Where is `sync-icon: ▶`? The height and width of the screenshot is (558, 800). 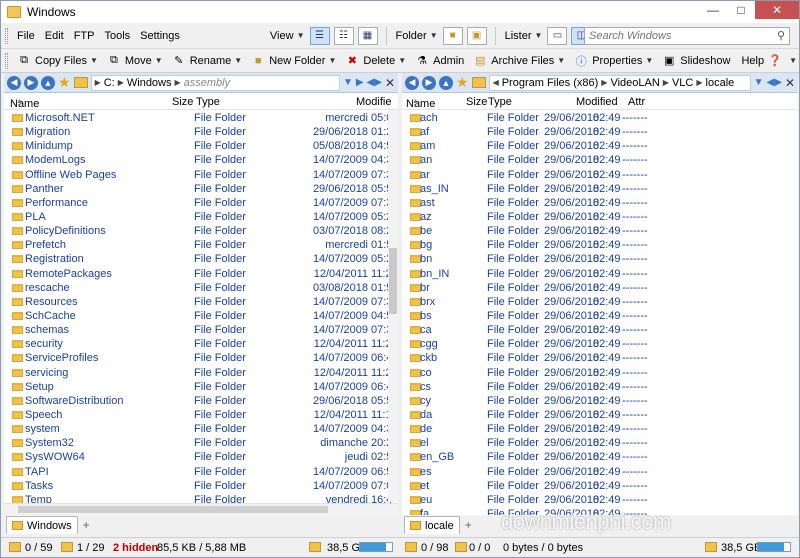
sync-icon: ▶ is located at coordinates (360, 82).